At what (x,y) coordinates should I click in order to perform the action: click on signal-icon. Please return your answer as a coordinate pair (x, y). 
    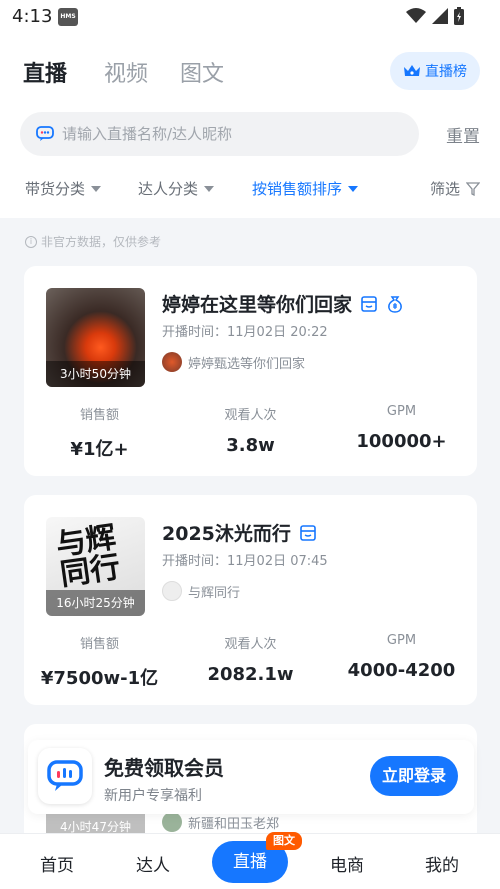
    Looking at the image, I should click on (440, 16).